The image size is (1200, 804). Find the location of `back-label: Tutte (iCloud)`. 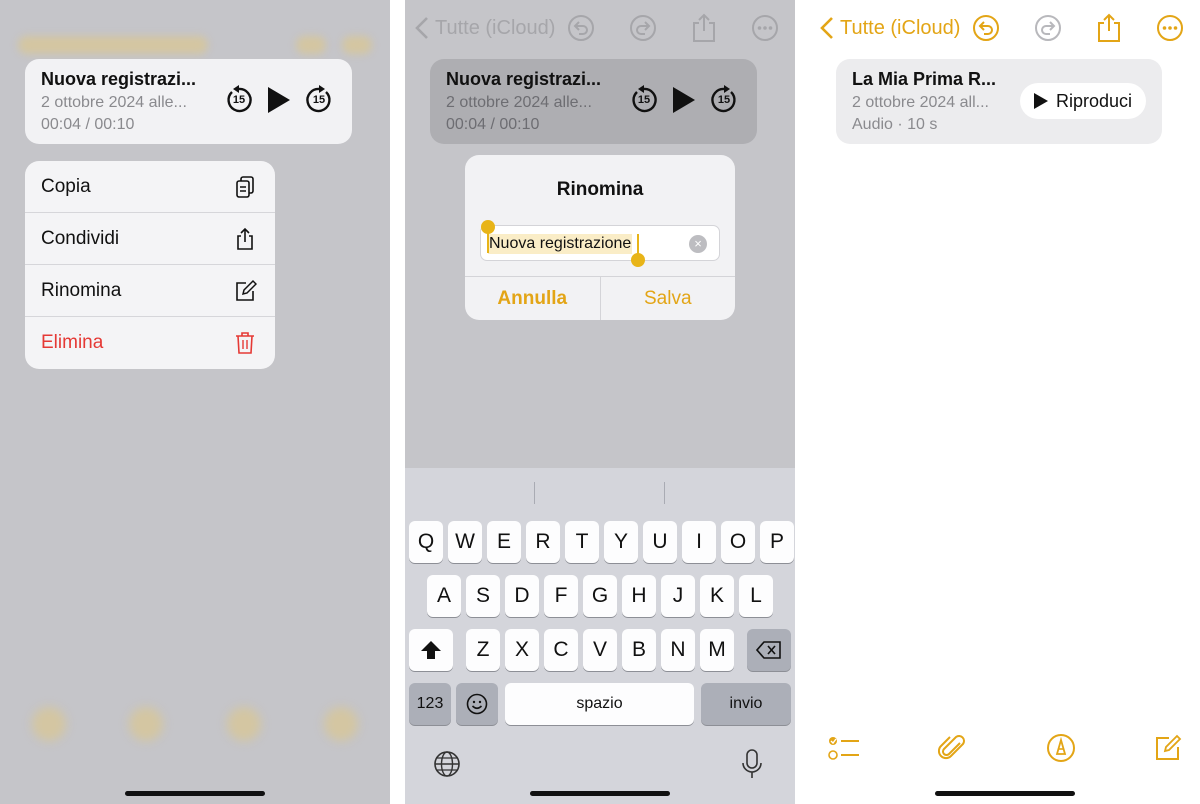

back-label: Tutte (iCloud) is located at coordinates (900, 27).